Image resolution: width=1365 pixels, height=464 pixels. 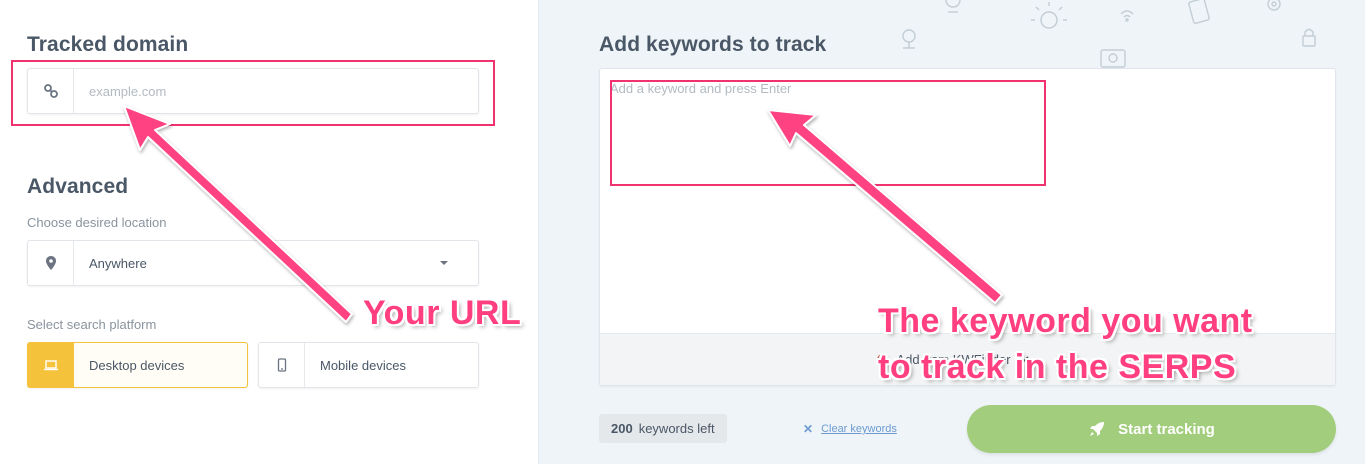 What do you see at coordinates (51, 263) in the screenshot?
I see `location-pin-icon` at bounding box center [51, 263].